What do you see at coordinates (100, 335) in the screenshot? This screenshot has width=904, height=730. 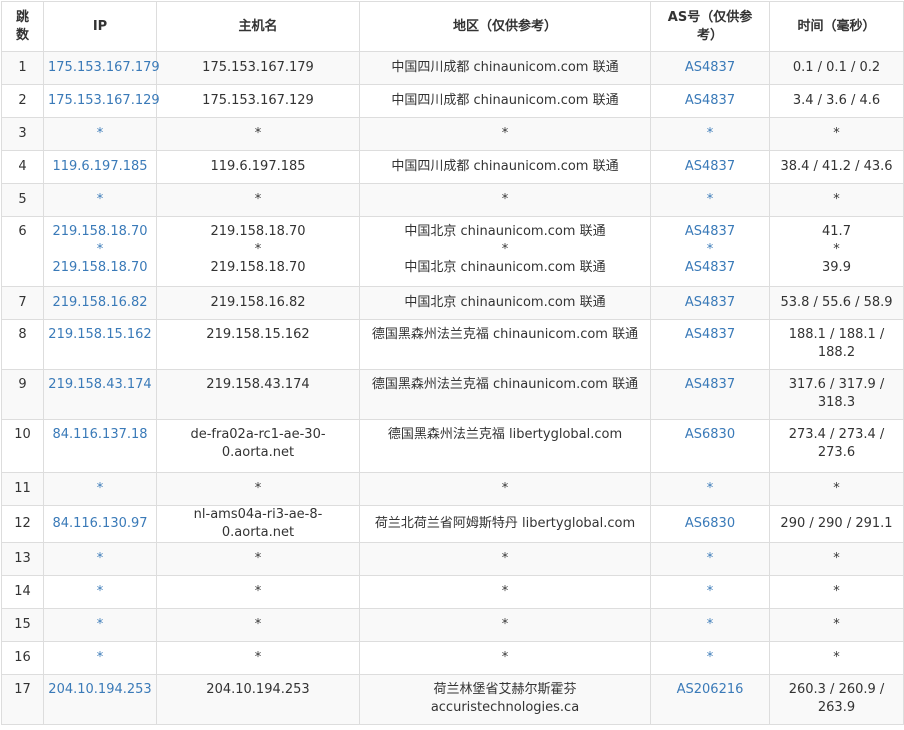 I see `cell-ip-text: 219.158.15.162` at bounding box center [100, 335].